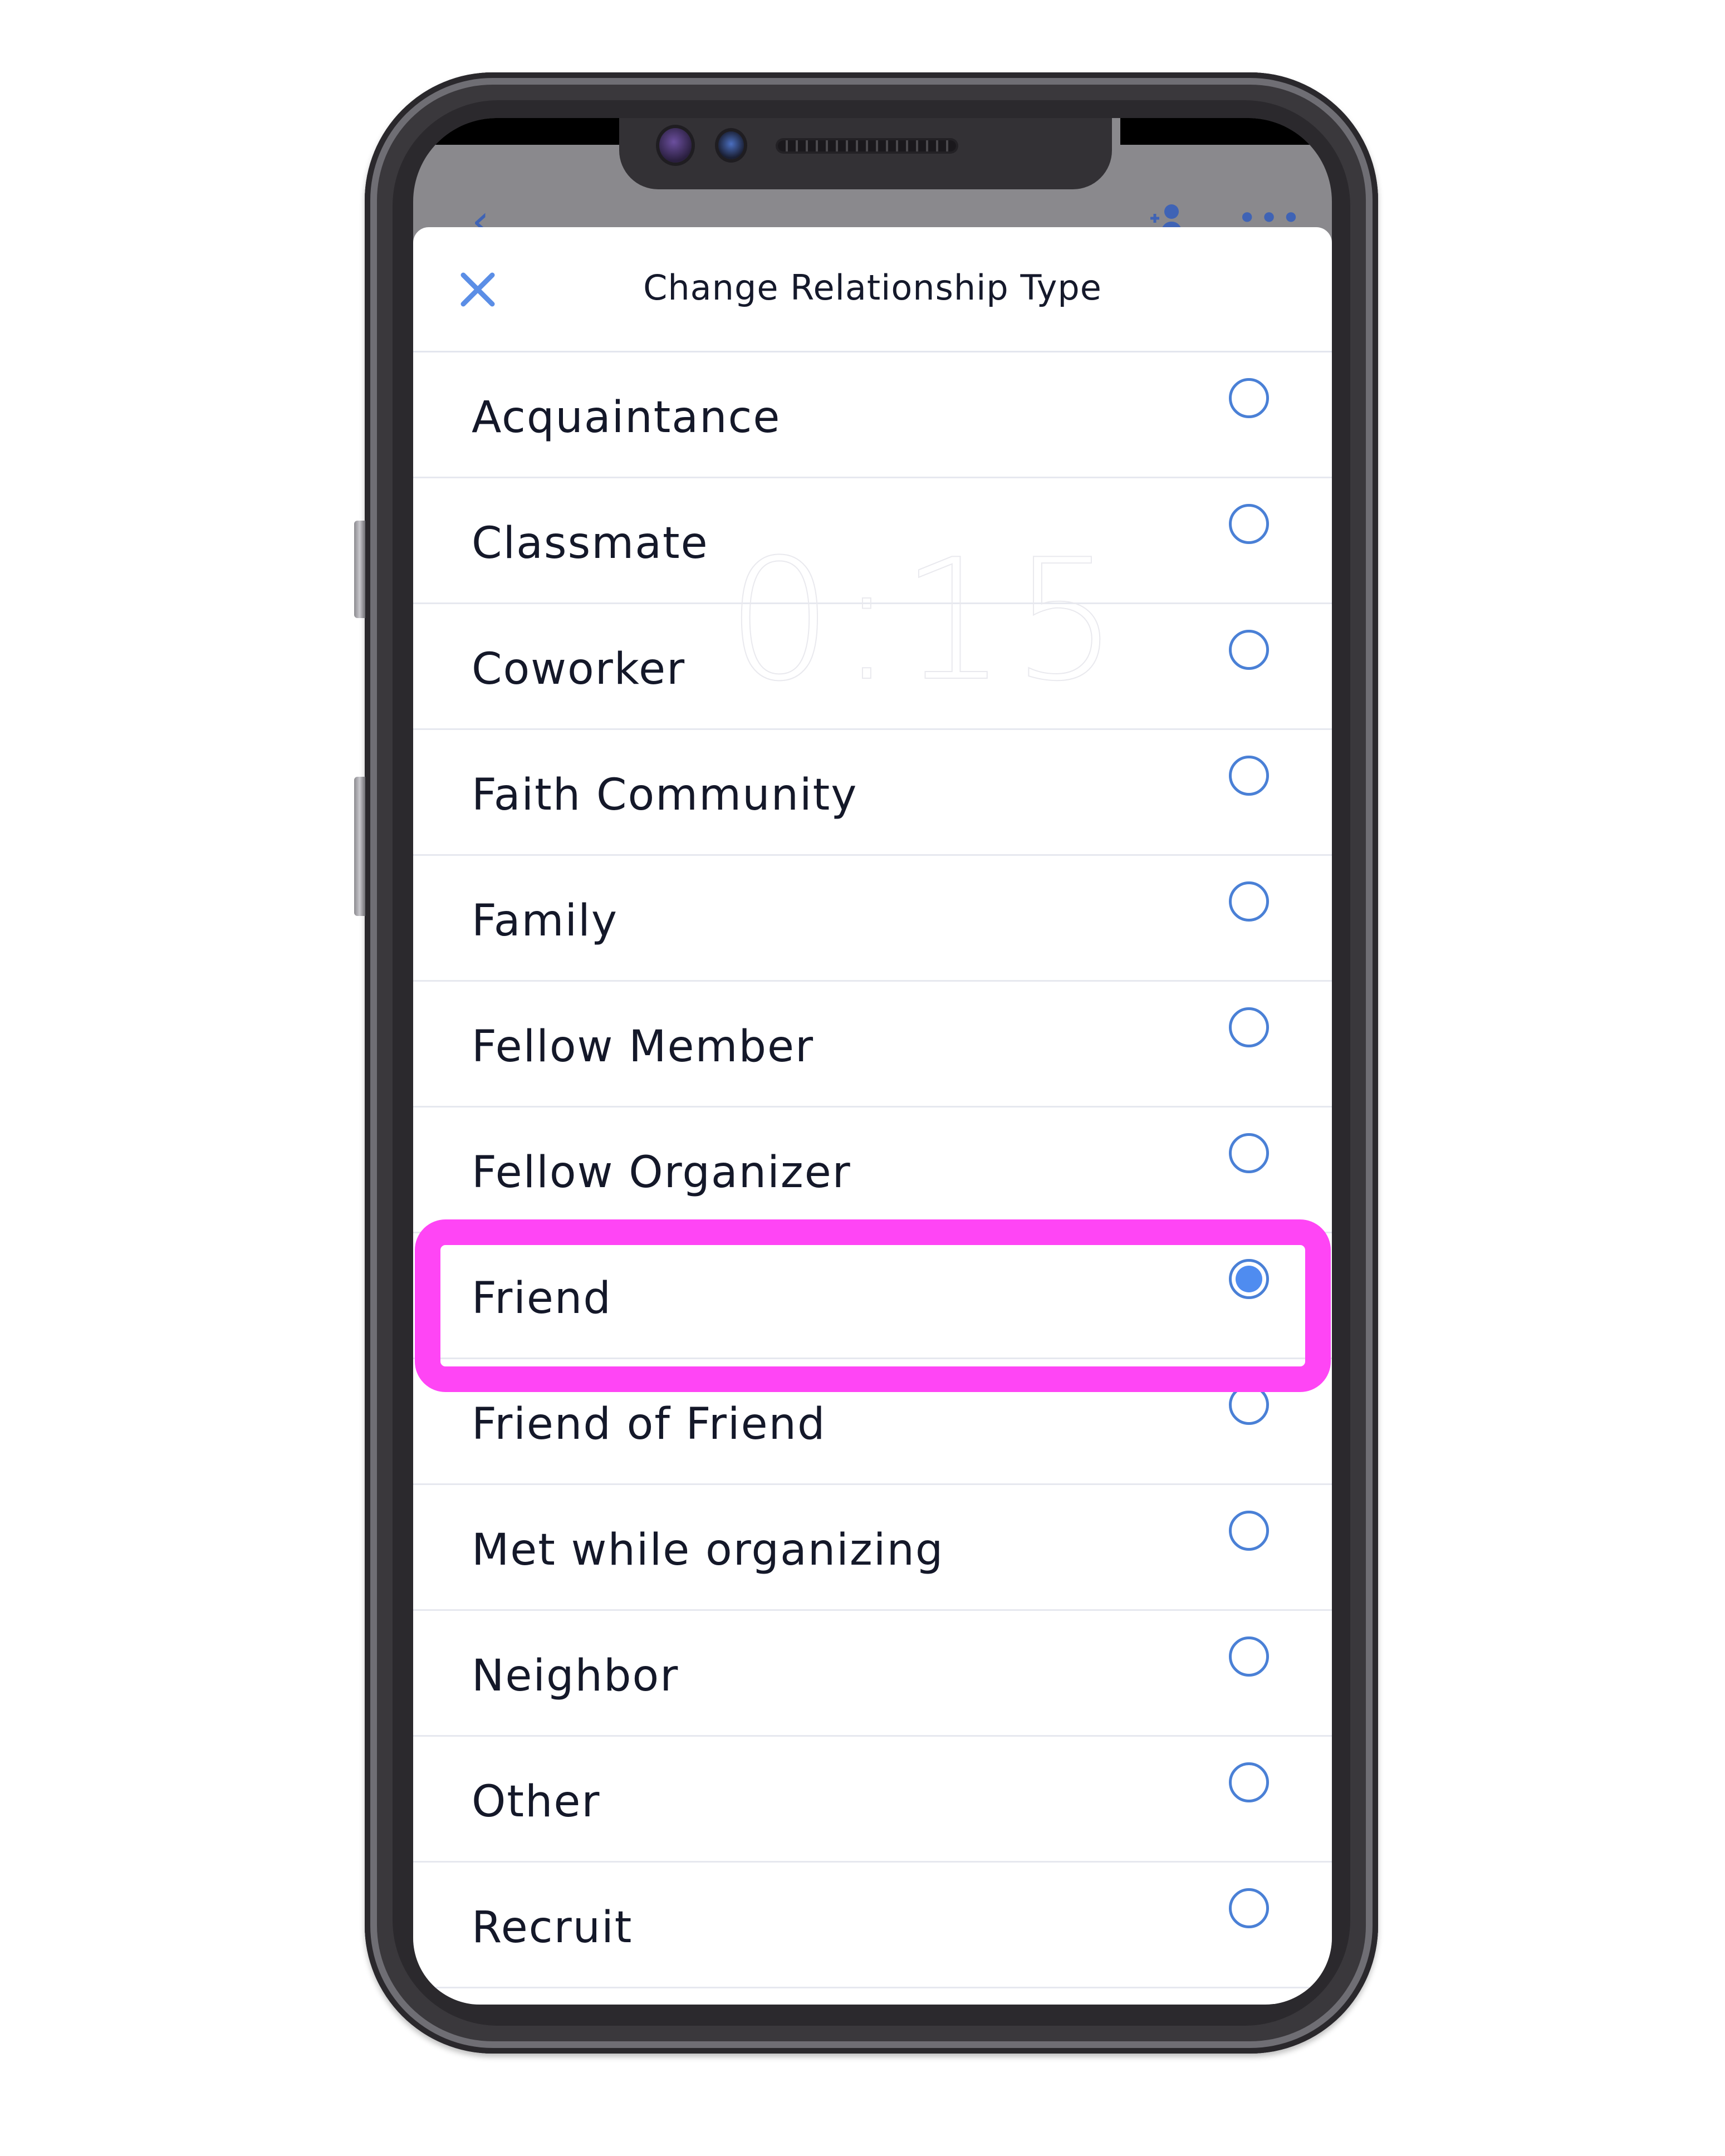 Image resolution: width=1725 pixels, height=2156 pixels. Describe the element at coordinates (1226, 131) in the screenshot. I see `status-bar-right` at that location.